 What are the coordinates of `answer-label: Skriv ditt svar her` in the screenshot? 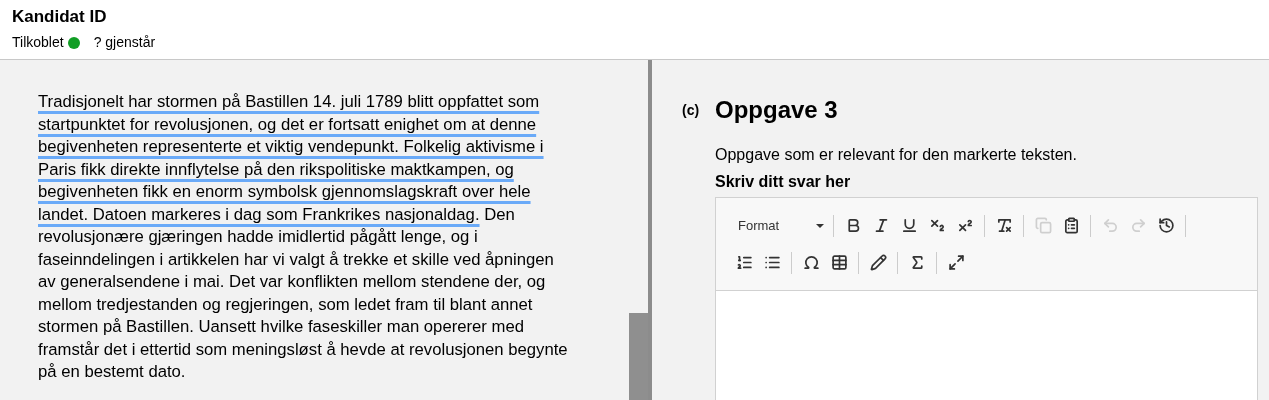 It's located at (783, 182).